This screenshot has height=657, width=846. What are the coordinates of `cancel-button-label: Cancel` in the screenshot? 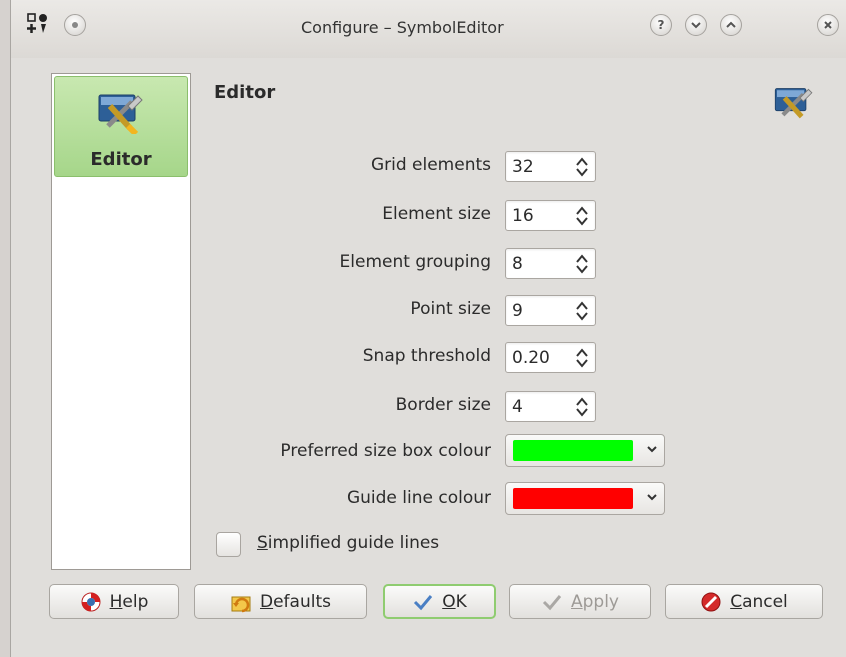 It's located at (759, 601).